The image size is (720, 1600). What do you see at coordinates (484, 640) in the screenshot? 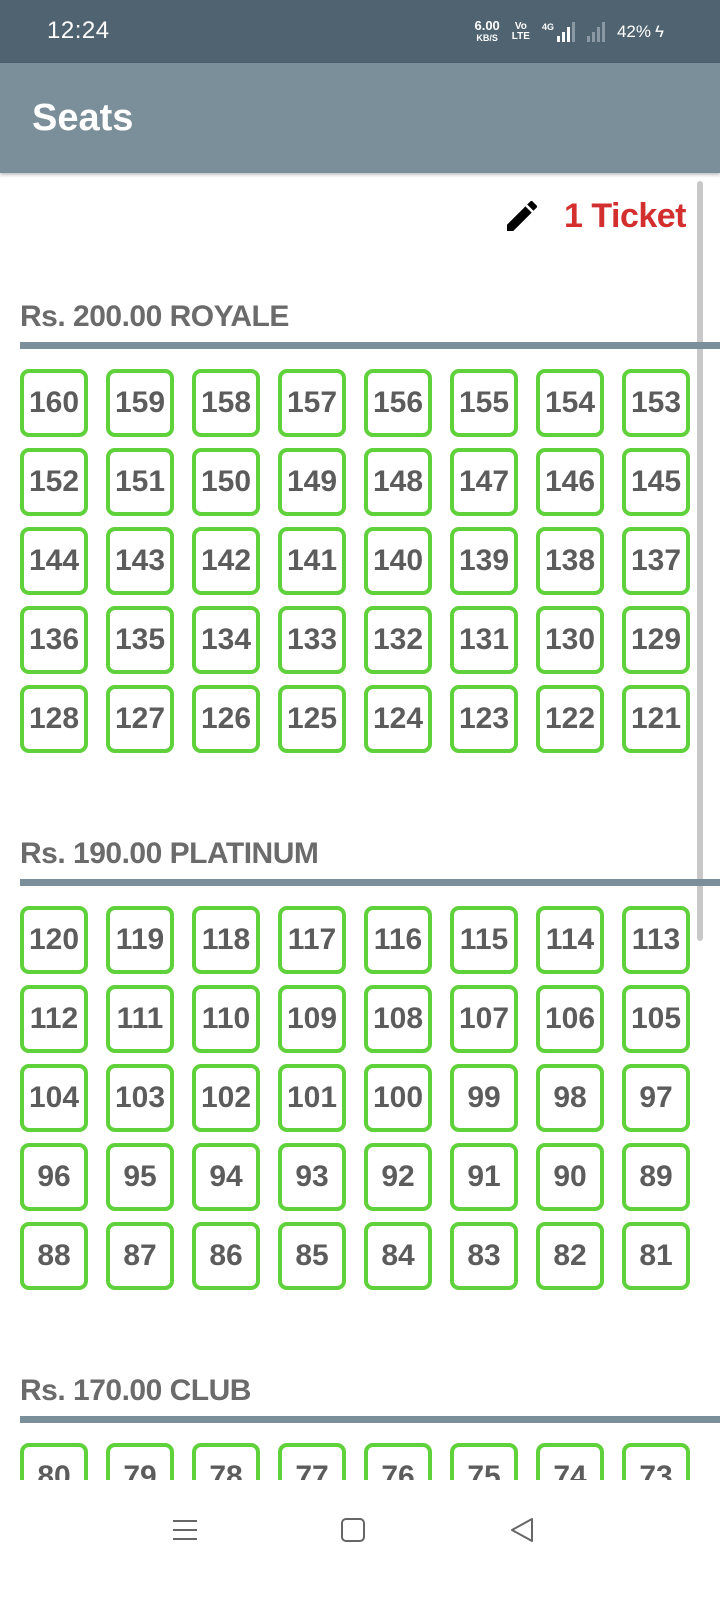
I see `seat-button: 131` at bounding box center [484, 640].